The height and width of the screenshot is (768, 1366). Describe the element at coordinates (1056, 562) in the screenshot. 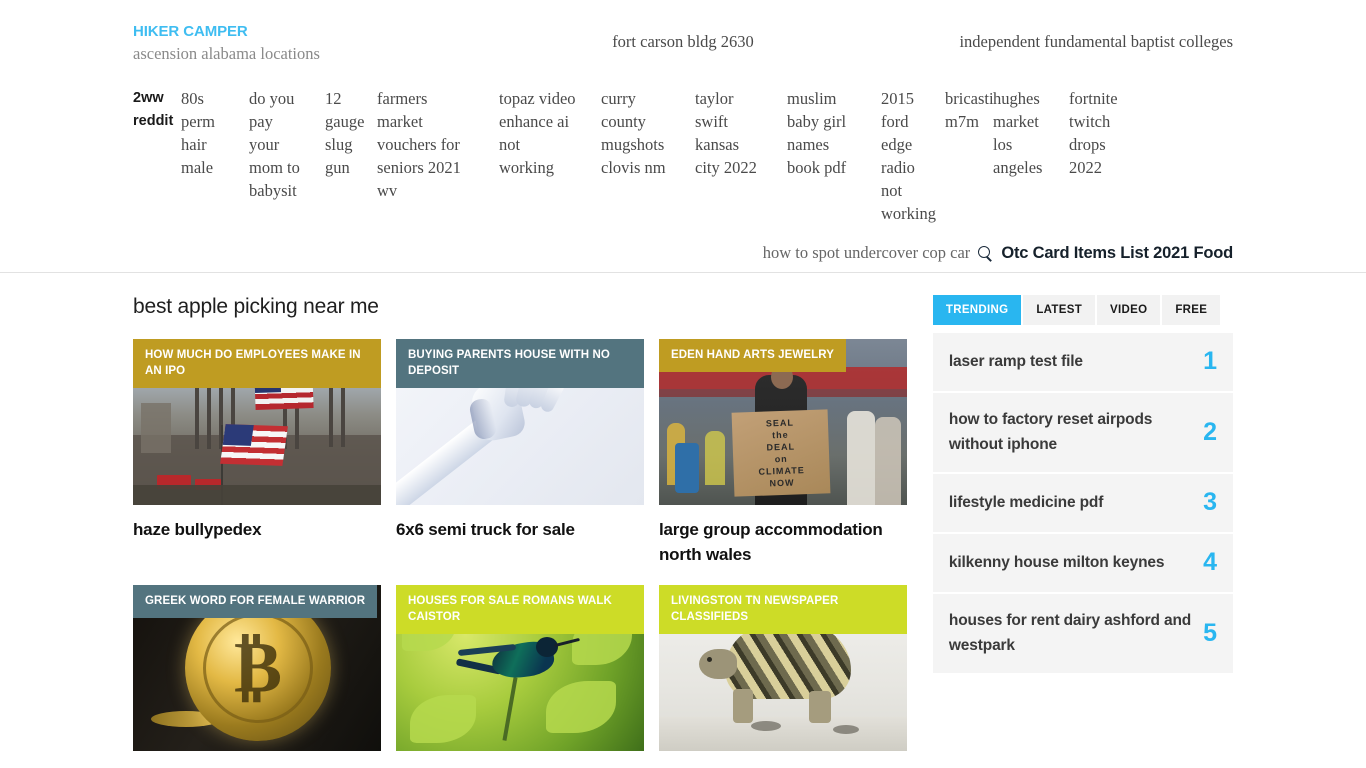

I see `ranked-item-label: kilkenny house milton keynes` at that location.